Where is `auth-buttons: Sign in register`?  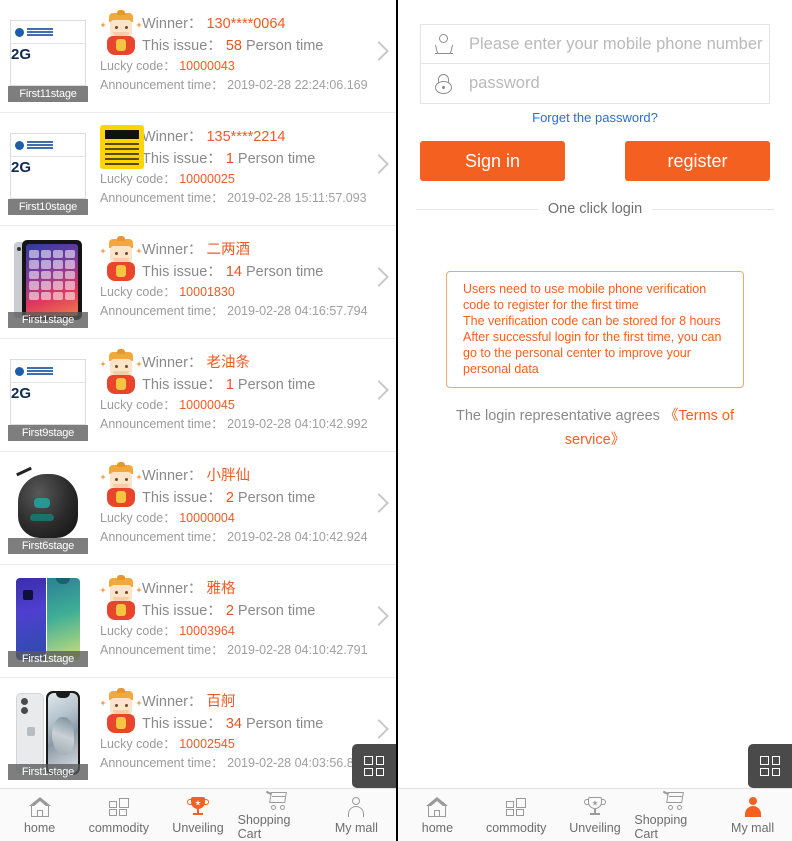
auth-buttons: Sign in register is located at coordinates (595, 161).